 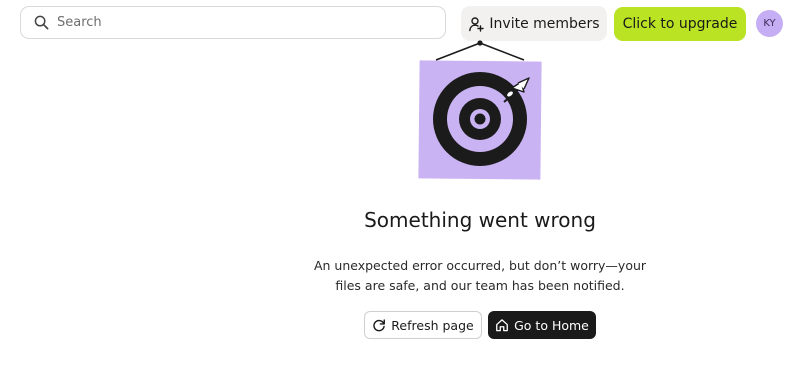 What do you see at coordinates (502, 325) in the screenshot?
I see `home-icon` at bounding box center [502, 325].